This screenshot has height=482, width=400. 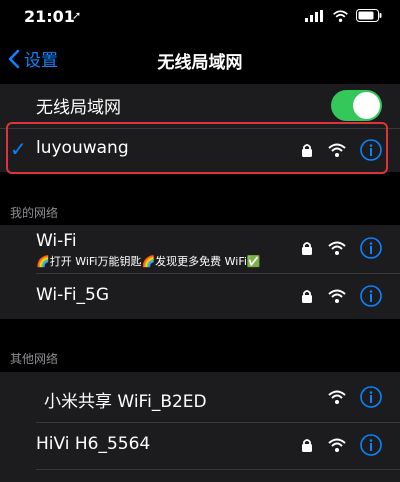 What do you see at coordinates (125, 402) in the screenshot?
I see `network-name: 小米共享 WiFi_B2ED` at bounding box center [125, 402].